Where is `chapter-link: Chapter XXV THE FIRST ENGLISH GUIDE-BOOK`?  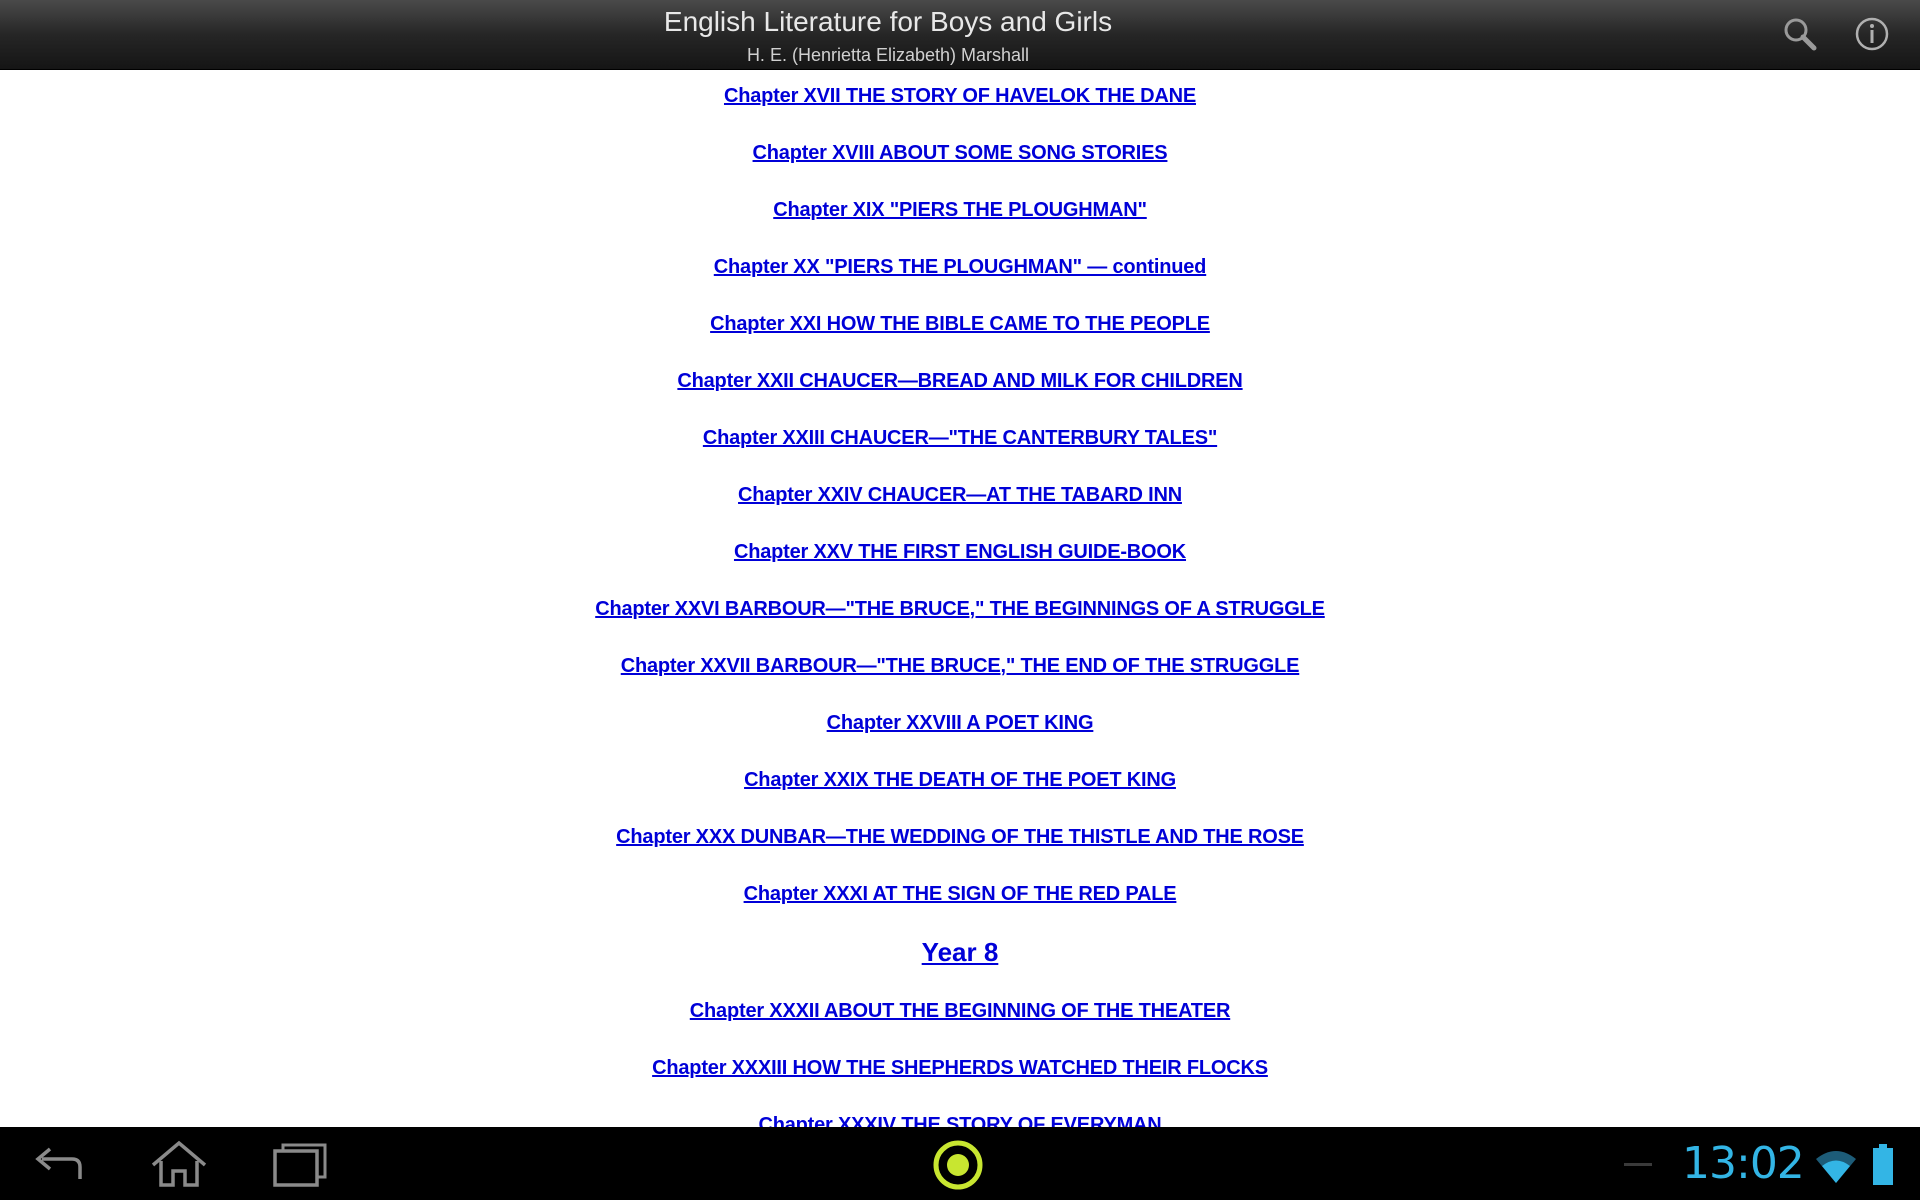
chapter-link: Chapter XXV THE FIRST ENGLISH GUIDE-BOOK is located at coordinates (960, 552).